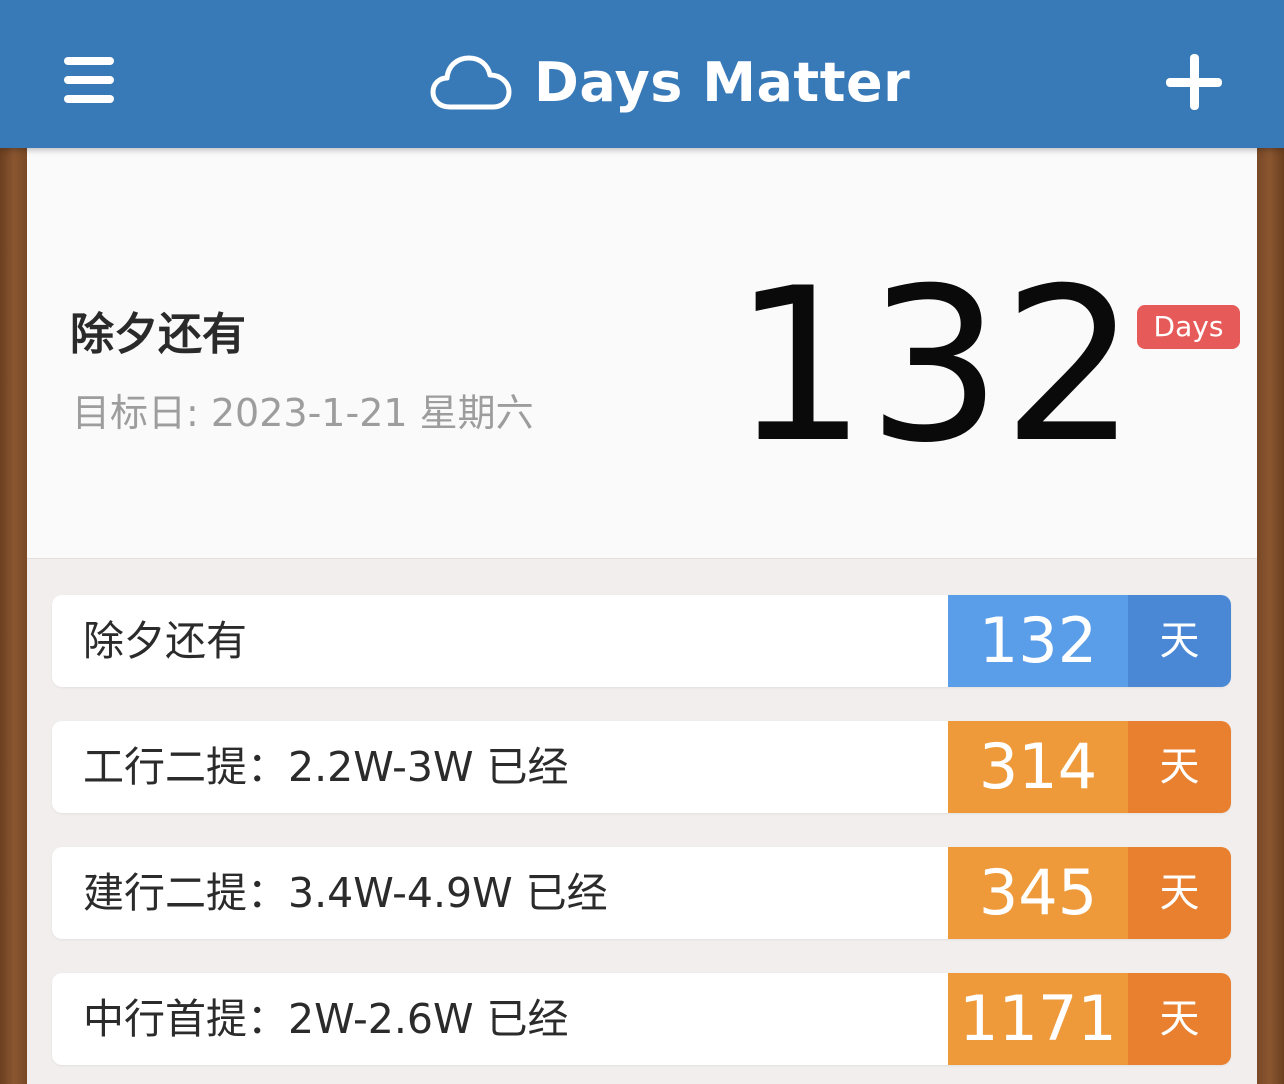 Image resolution: width=1284 pixels, height=1084 pixels. Describe the element at coordinates (641, 767) in the screenshot. I see `event-row: 工行二提：2.2W-3W 已经 314 天` at that location.